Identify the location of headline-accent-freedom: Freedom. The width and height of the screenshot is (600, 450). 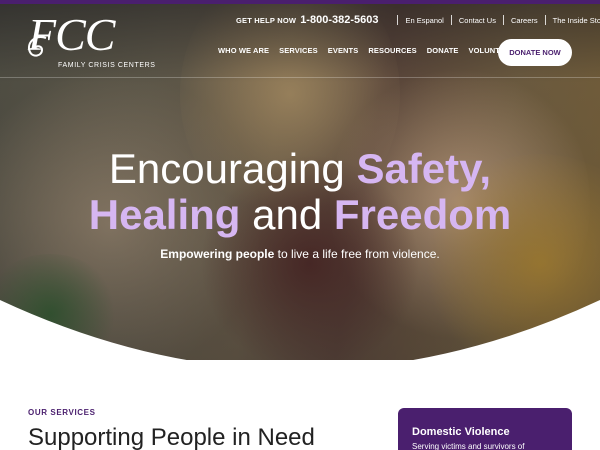
(422, 214).